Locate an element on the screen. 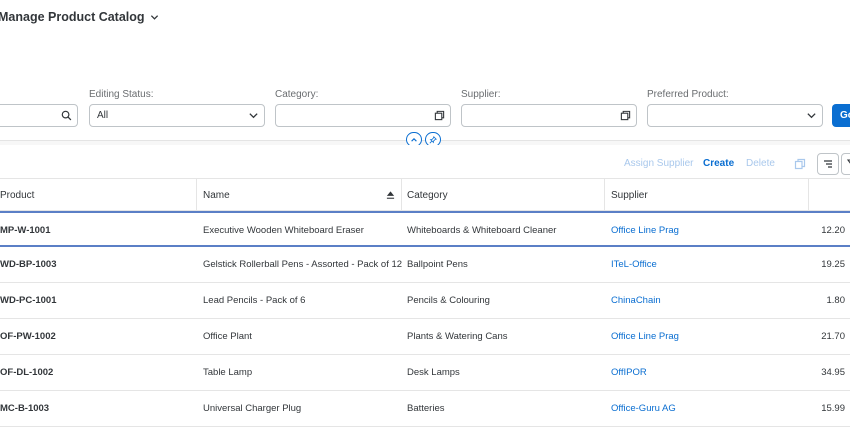 This screenshot has width=850, height=427. cell-product: OF-DL-1002 is located at coordinates (27, 372).